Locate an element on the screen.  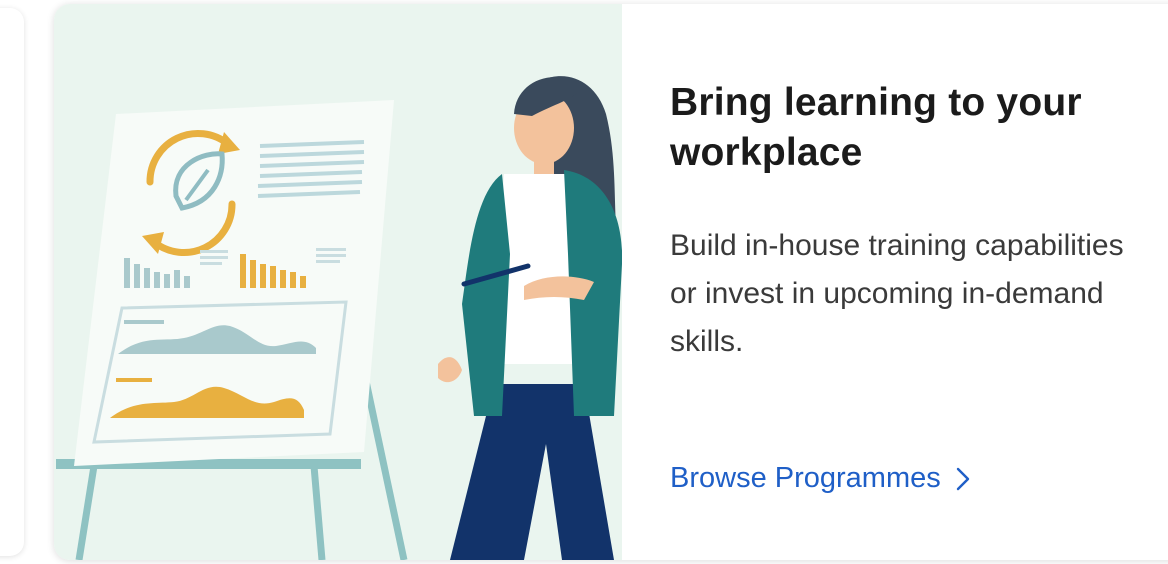
browse-programmes-label: Browse Programmes is located at coordinates (805, 478).